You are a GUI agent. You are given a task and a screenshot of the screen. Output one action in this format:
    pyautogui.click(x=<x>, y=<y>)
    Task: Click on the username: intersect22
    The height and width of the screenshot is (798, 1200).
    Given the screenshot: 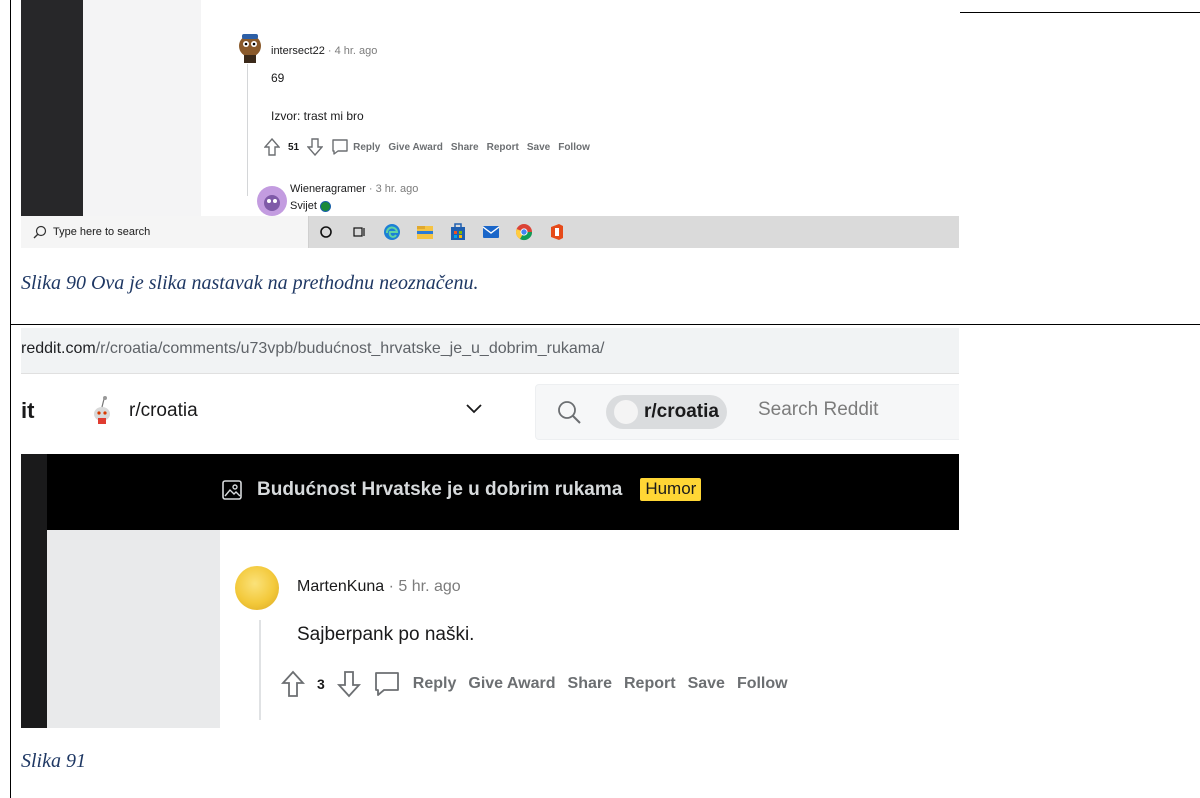 What is the action you would take?
    pyautogui.click(x=298, y=51)
    